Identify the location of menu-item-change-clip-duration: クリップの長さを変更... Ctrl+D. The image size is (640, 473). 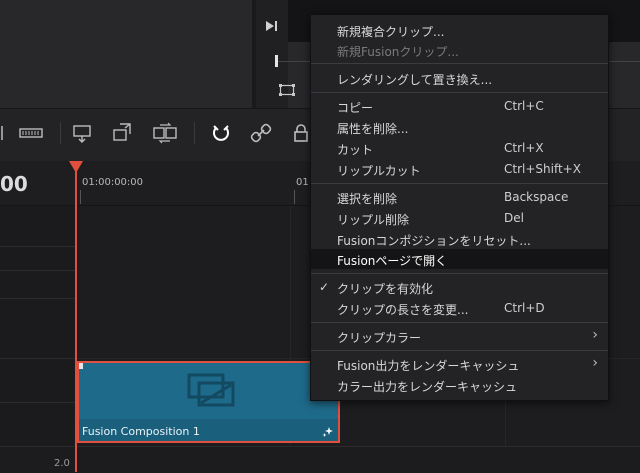
(459, 308).